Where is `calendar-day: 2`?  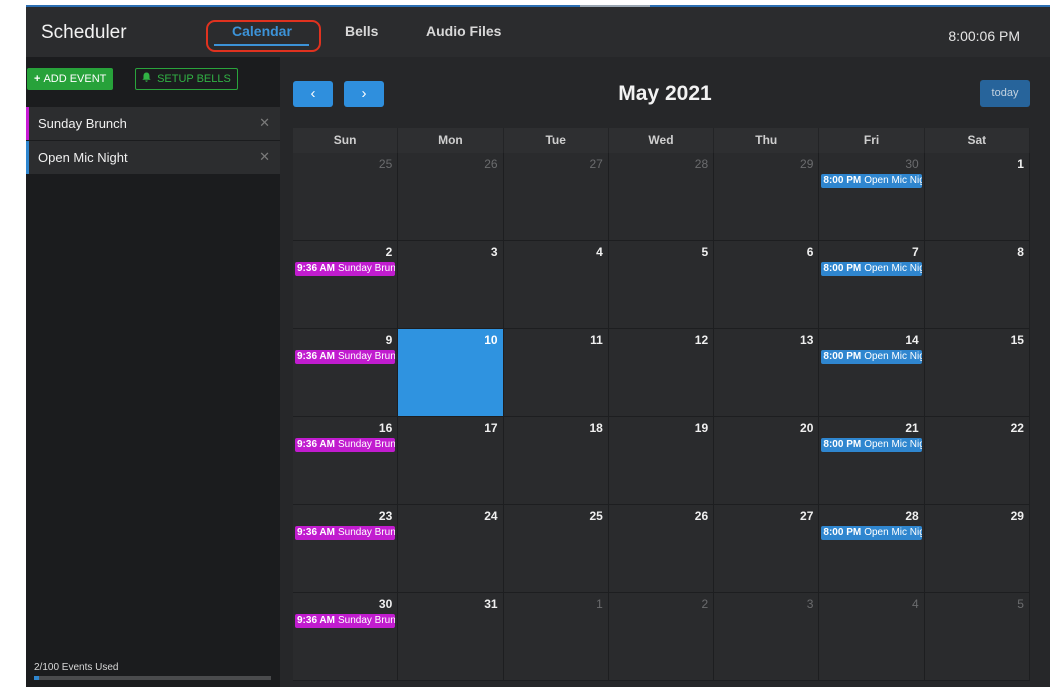 calendar-day: 2 is located at coordinates (661, 637).